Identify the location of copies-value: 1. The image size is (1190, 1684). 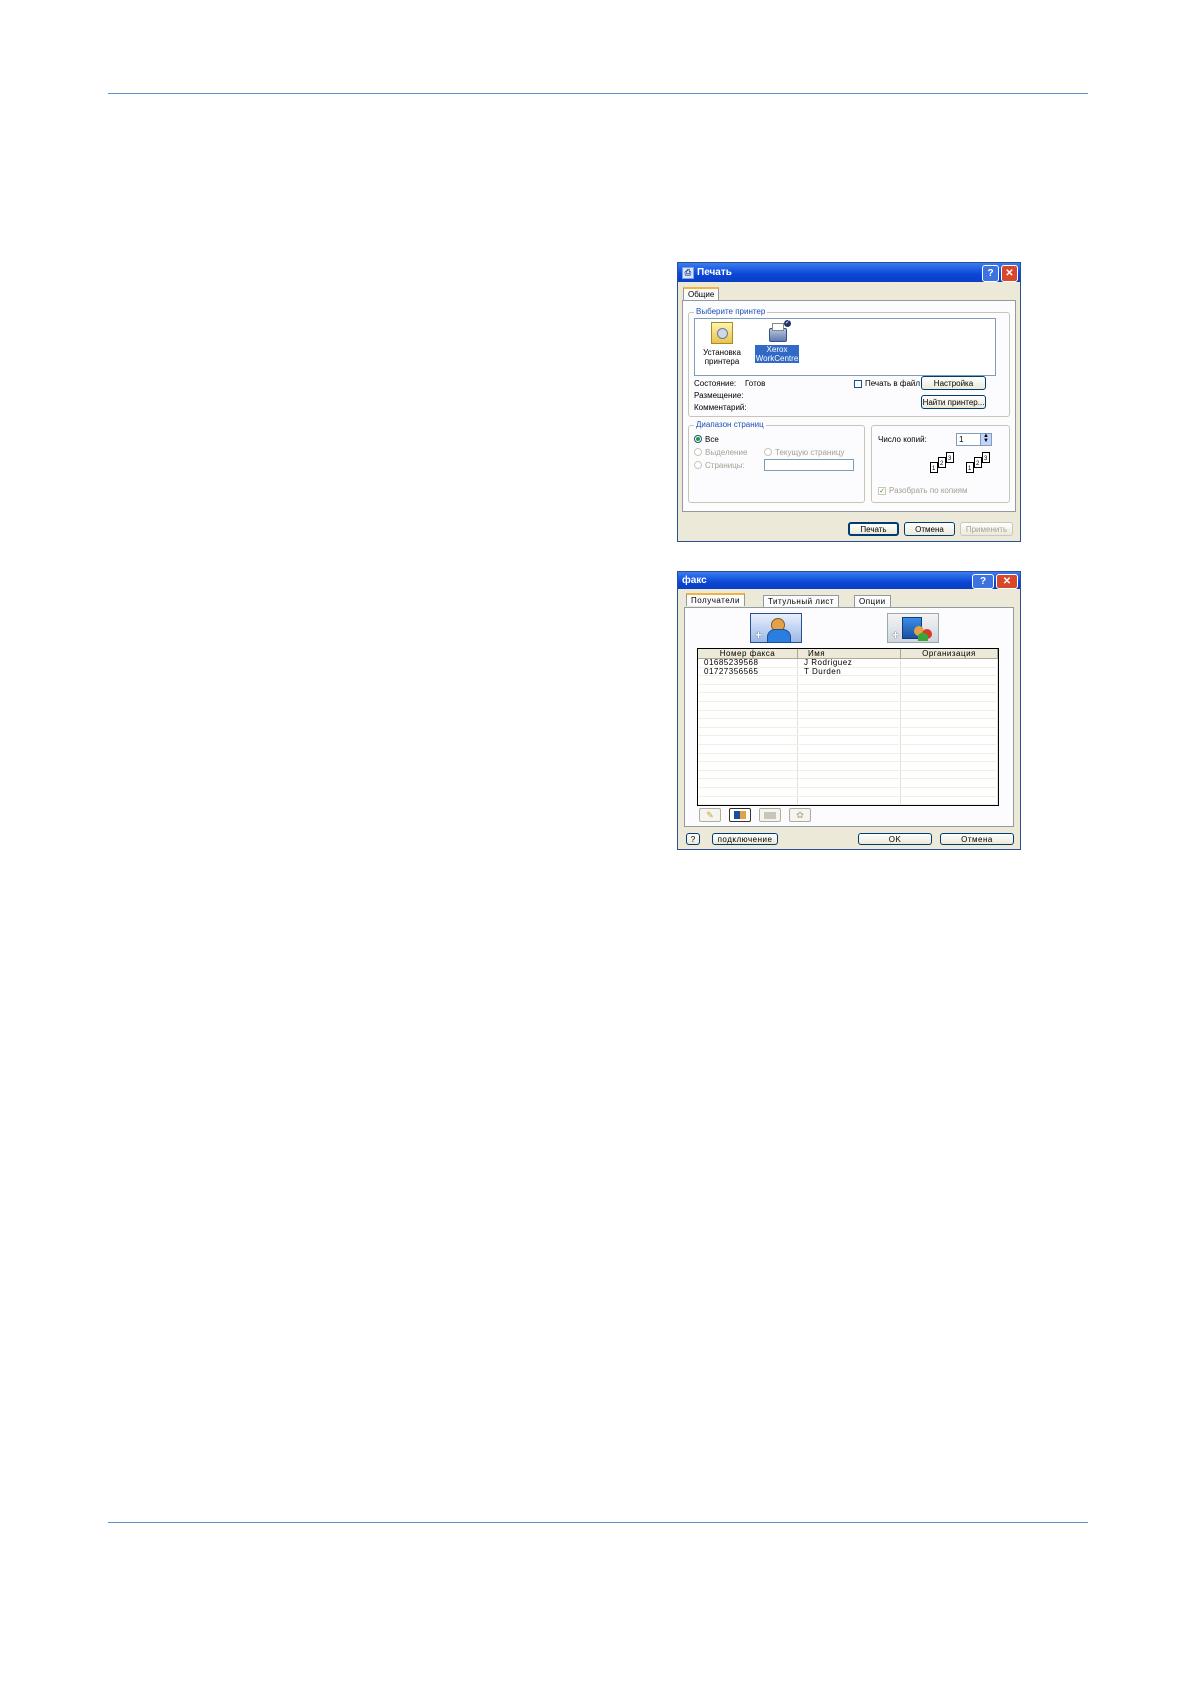
(961, 439).